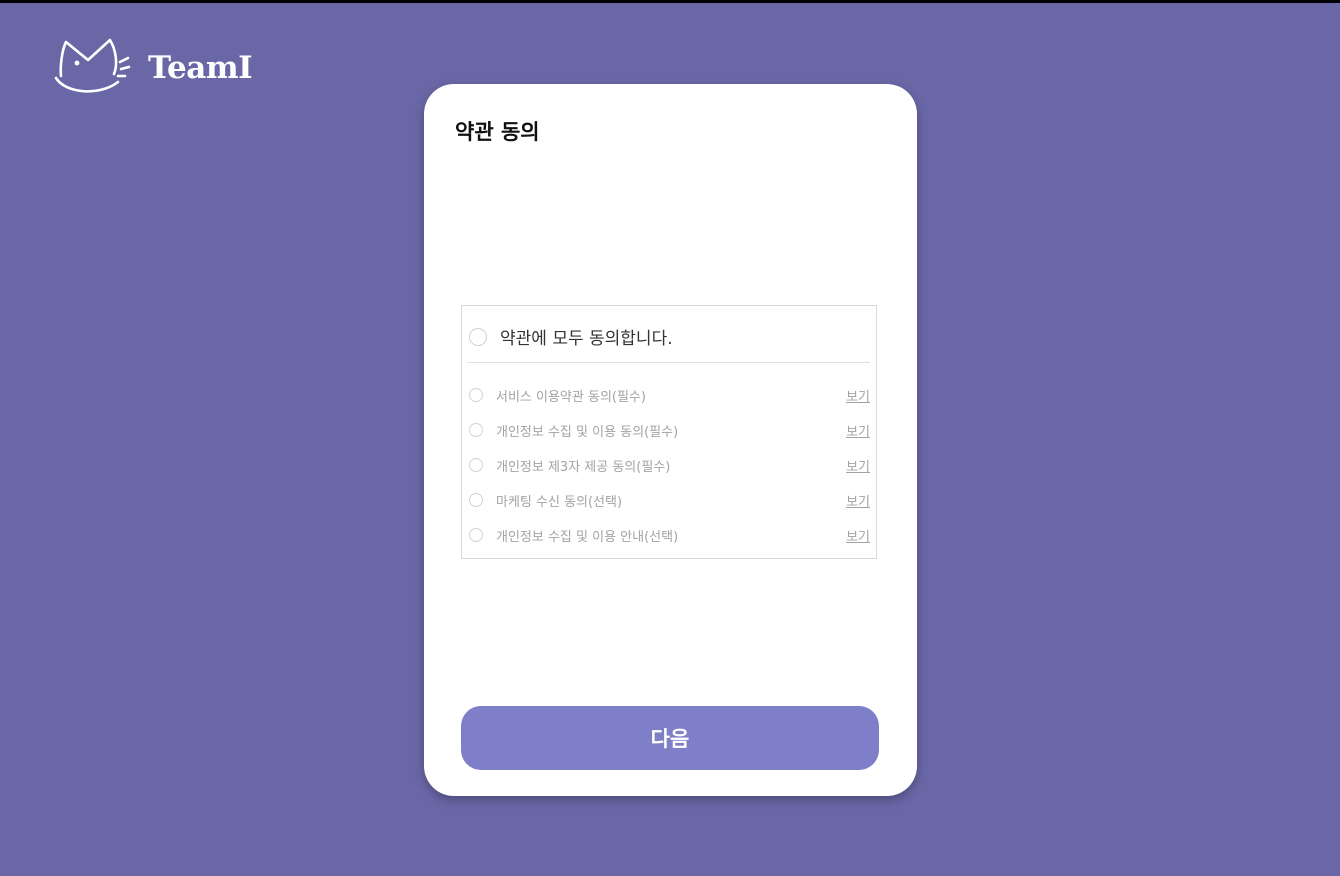  What do you see at coordinates (586, 339) in the screenshot?
I see `agree-all-label: 약관에 모두 동의합니다.` at bounding box center [586, 339].